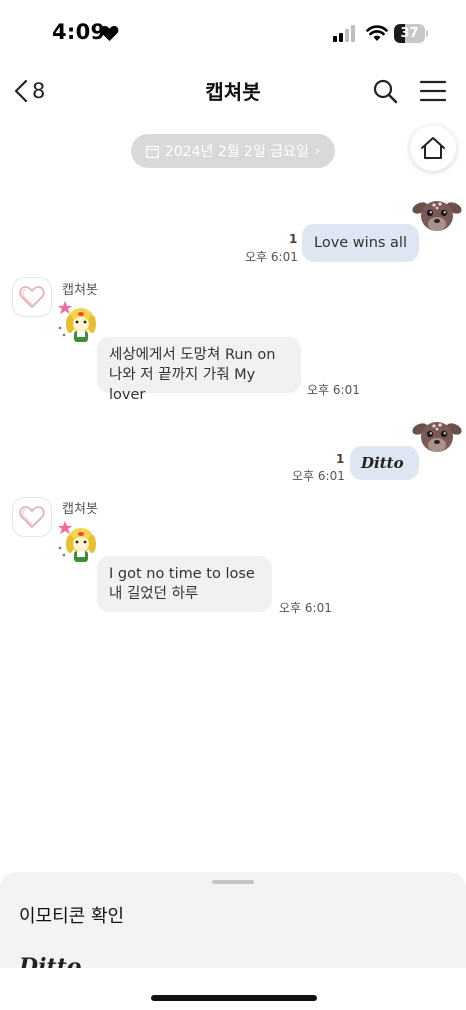 The height and width of the screenshot is (1010, 466). I want to click on message-bubble-theirs: 세상에게서 도망쳐 Run on 나와 저 끝까지 가줘 My lover, so click(199, 370).